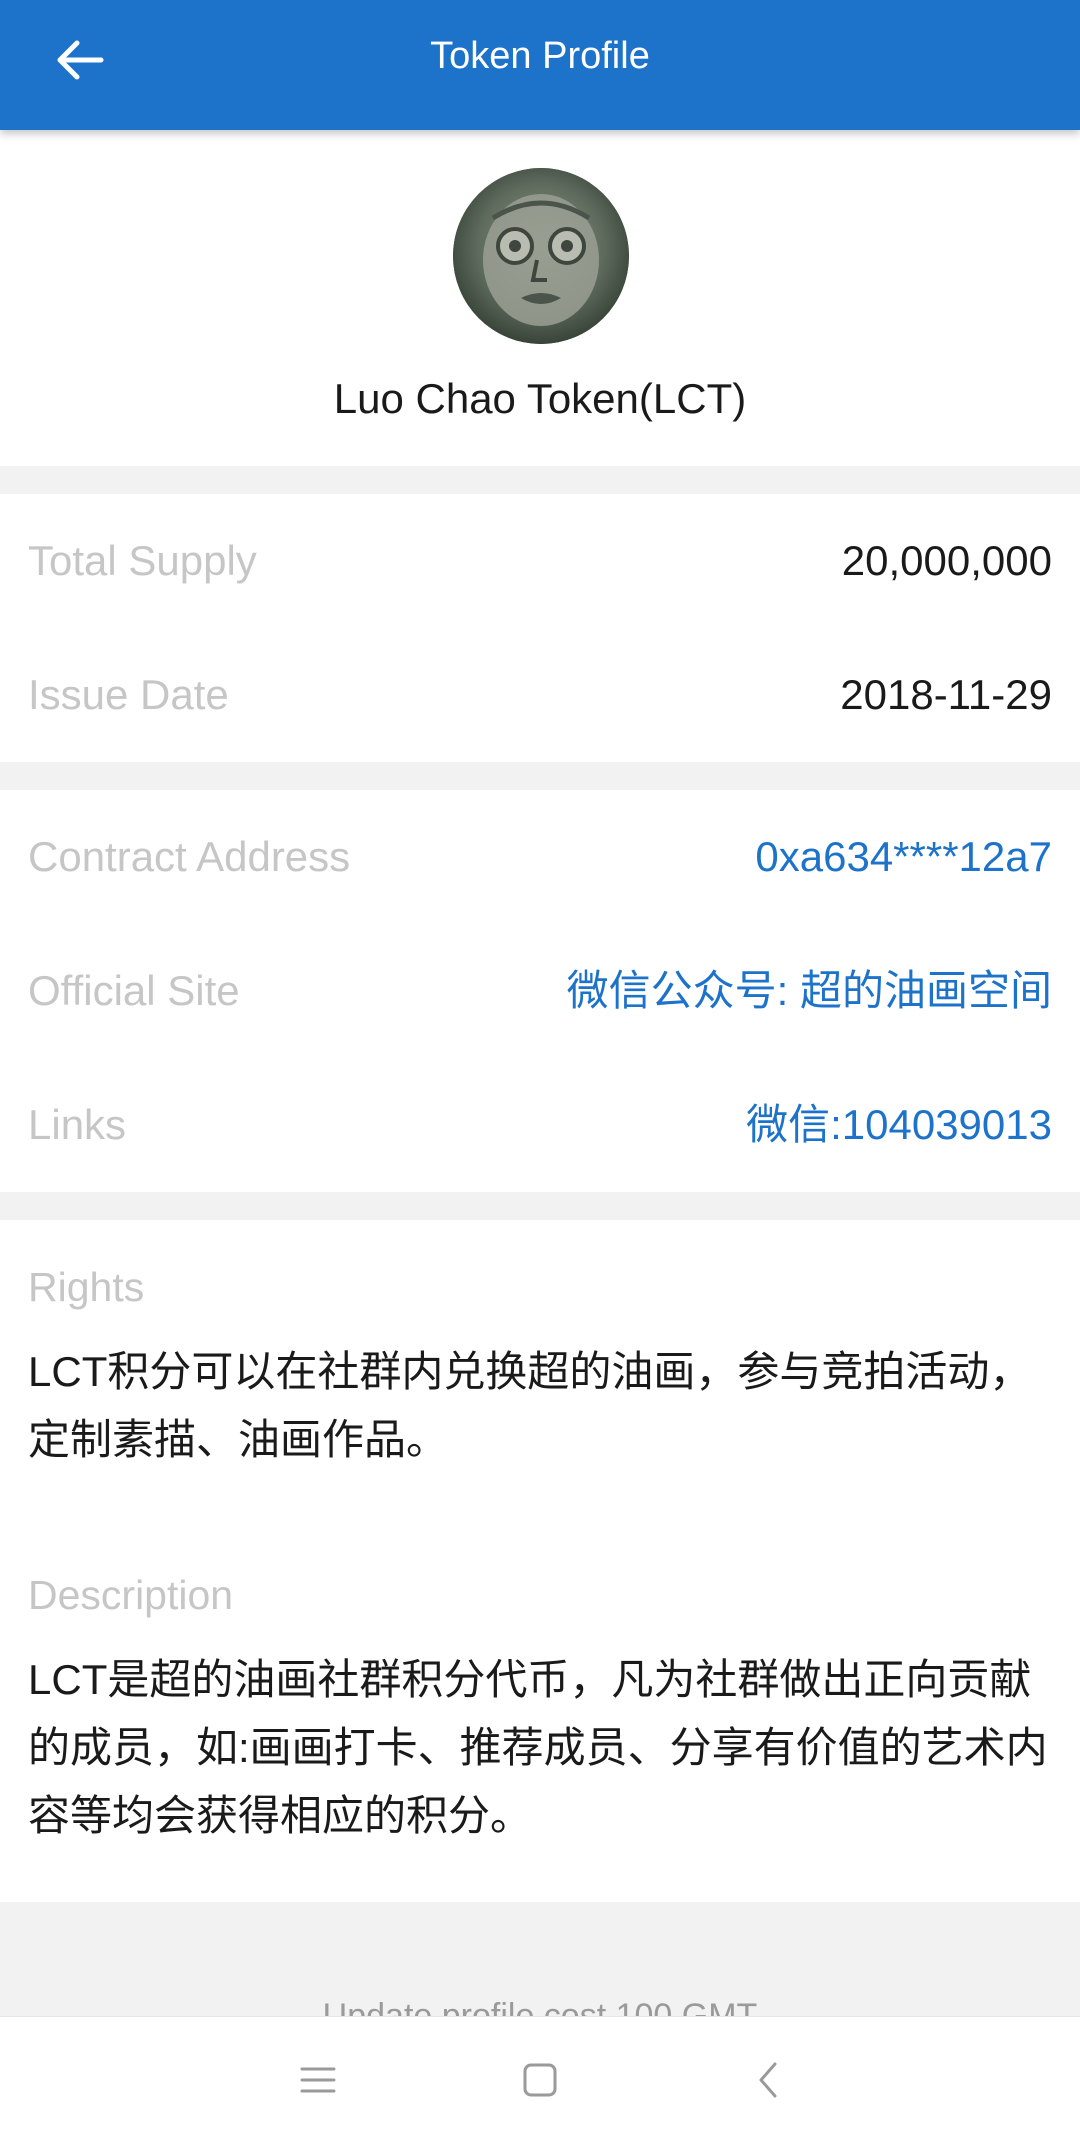 Image resolution: width=1080 pixels, height=2148 pixels. Describe the element at coordinates (134, 990) in the screenshot. I see `official-site-label: Official Site` at that location.